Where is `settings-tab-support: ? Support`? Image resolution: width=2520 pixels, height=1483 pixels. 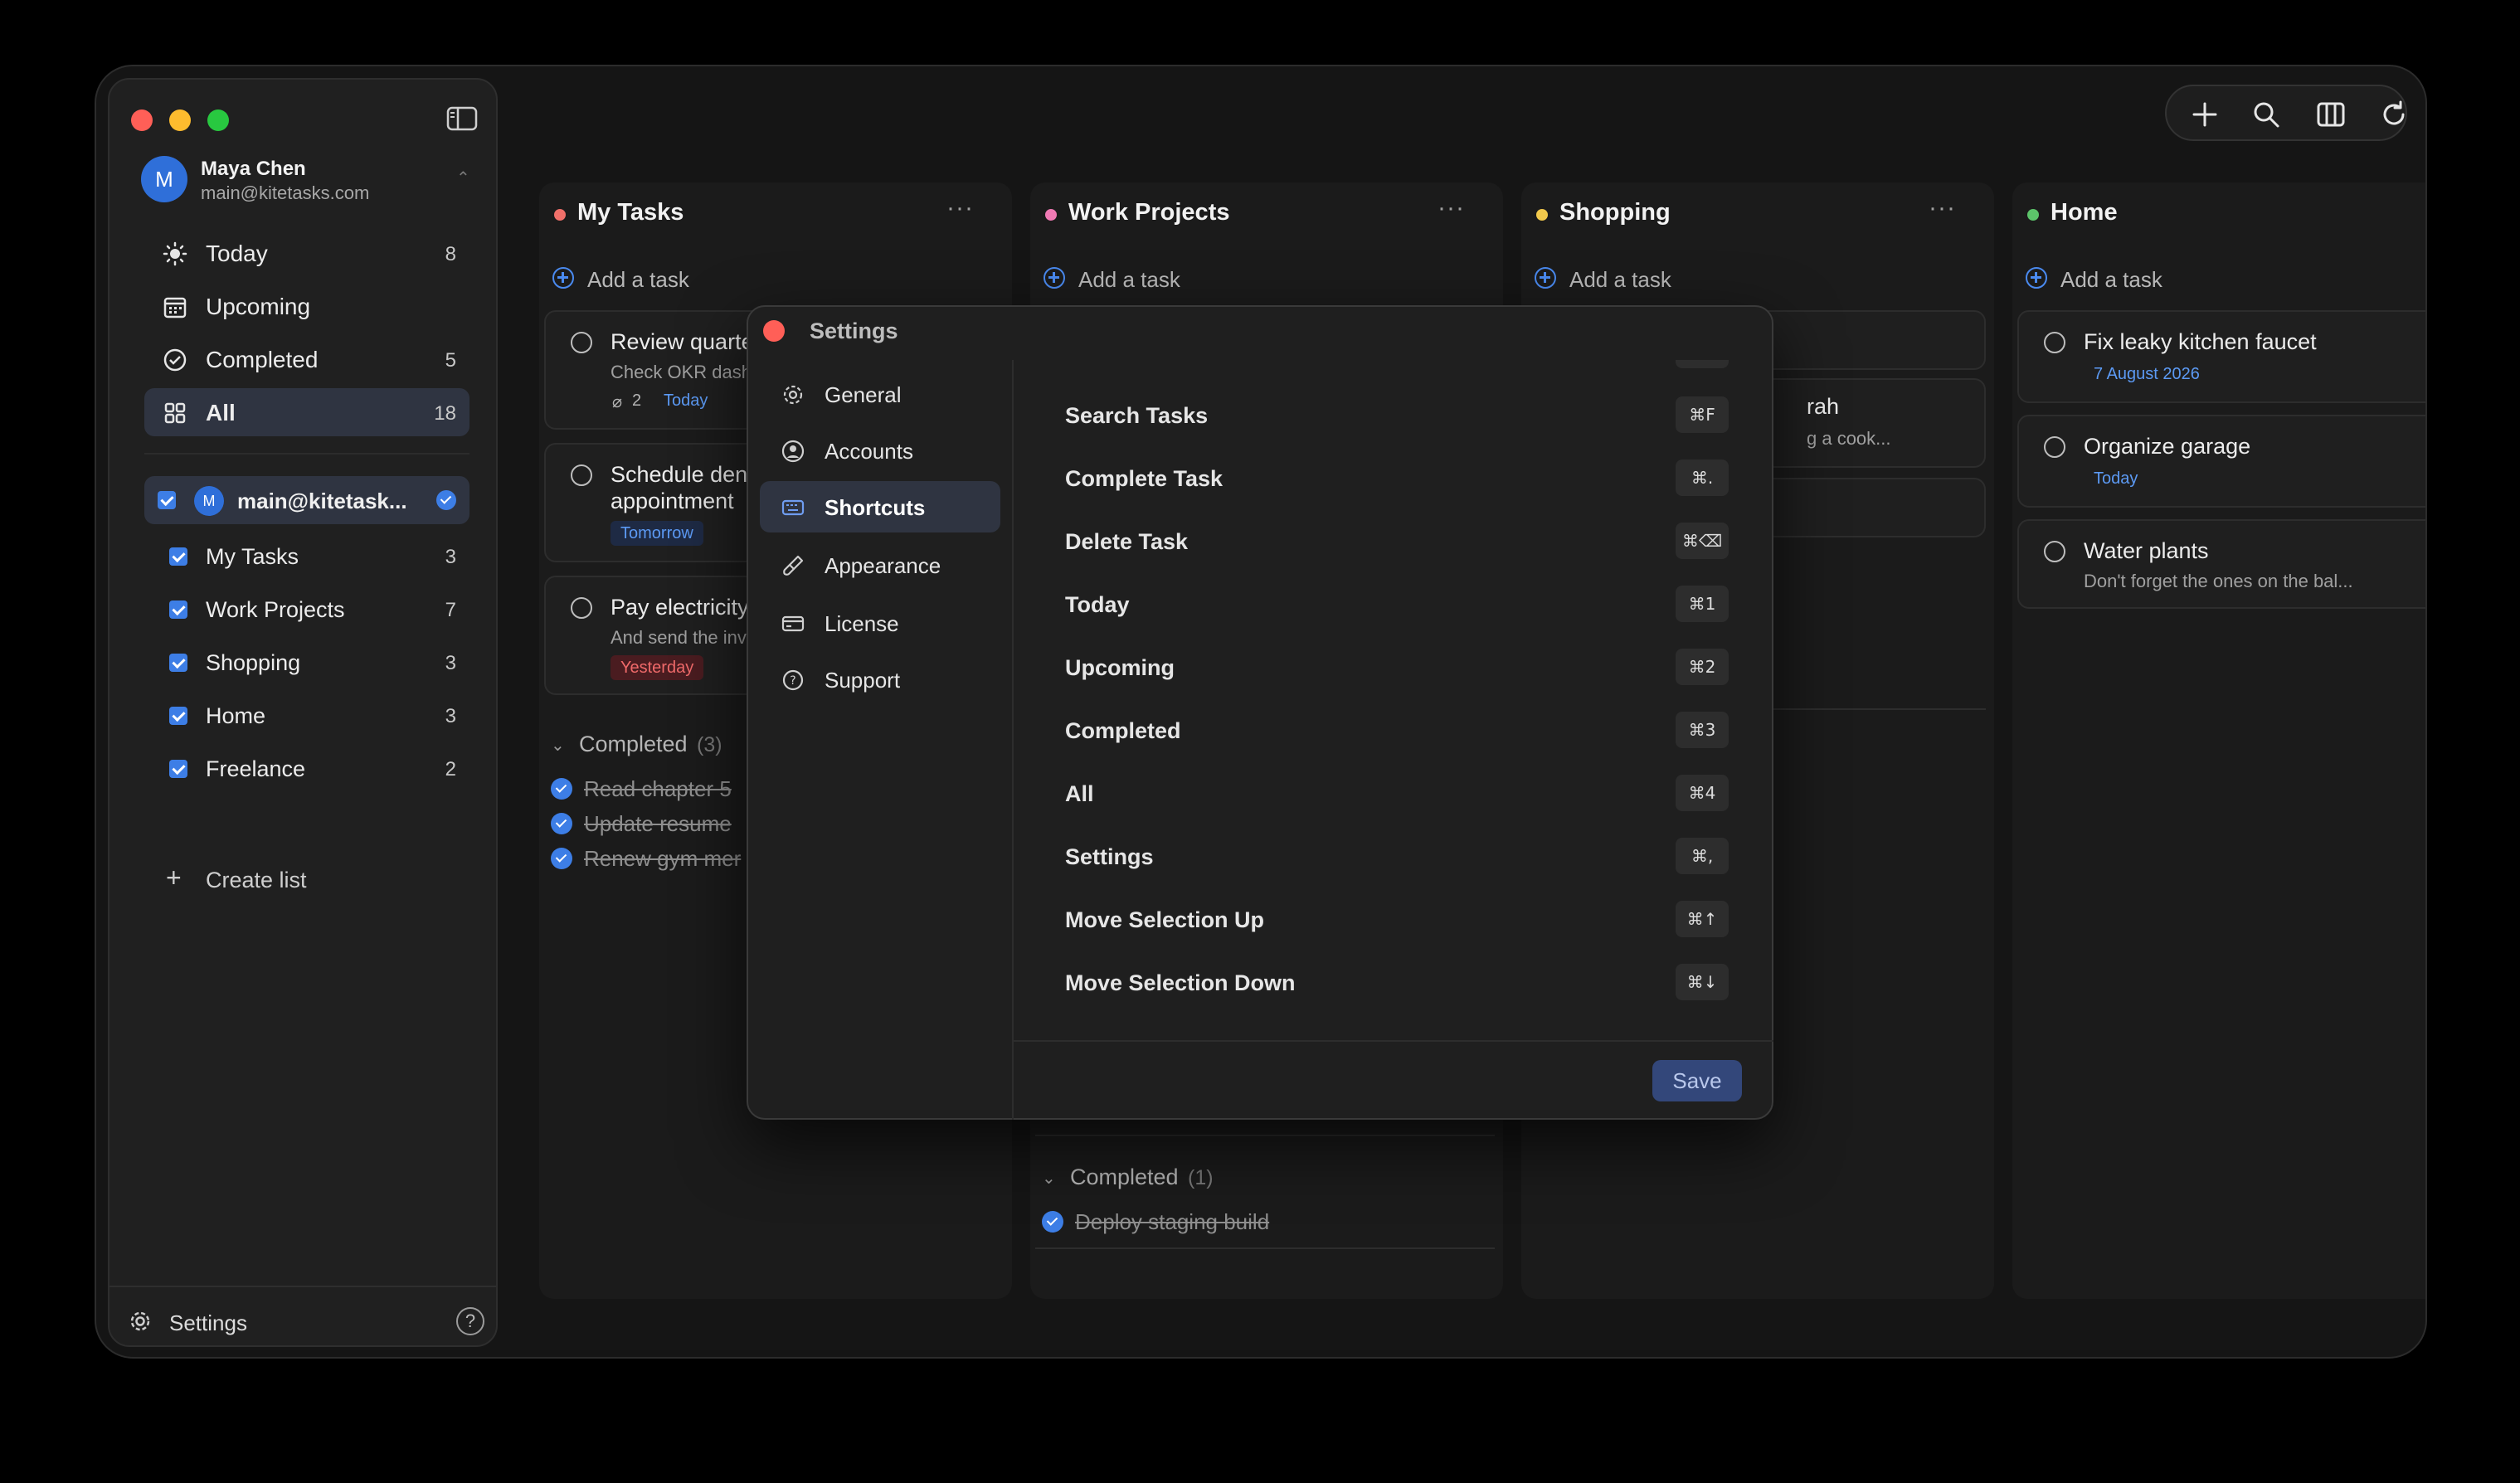 settings-tab-support: ? Support is located at coordinates (880, 679).